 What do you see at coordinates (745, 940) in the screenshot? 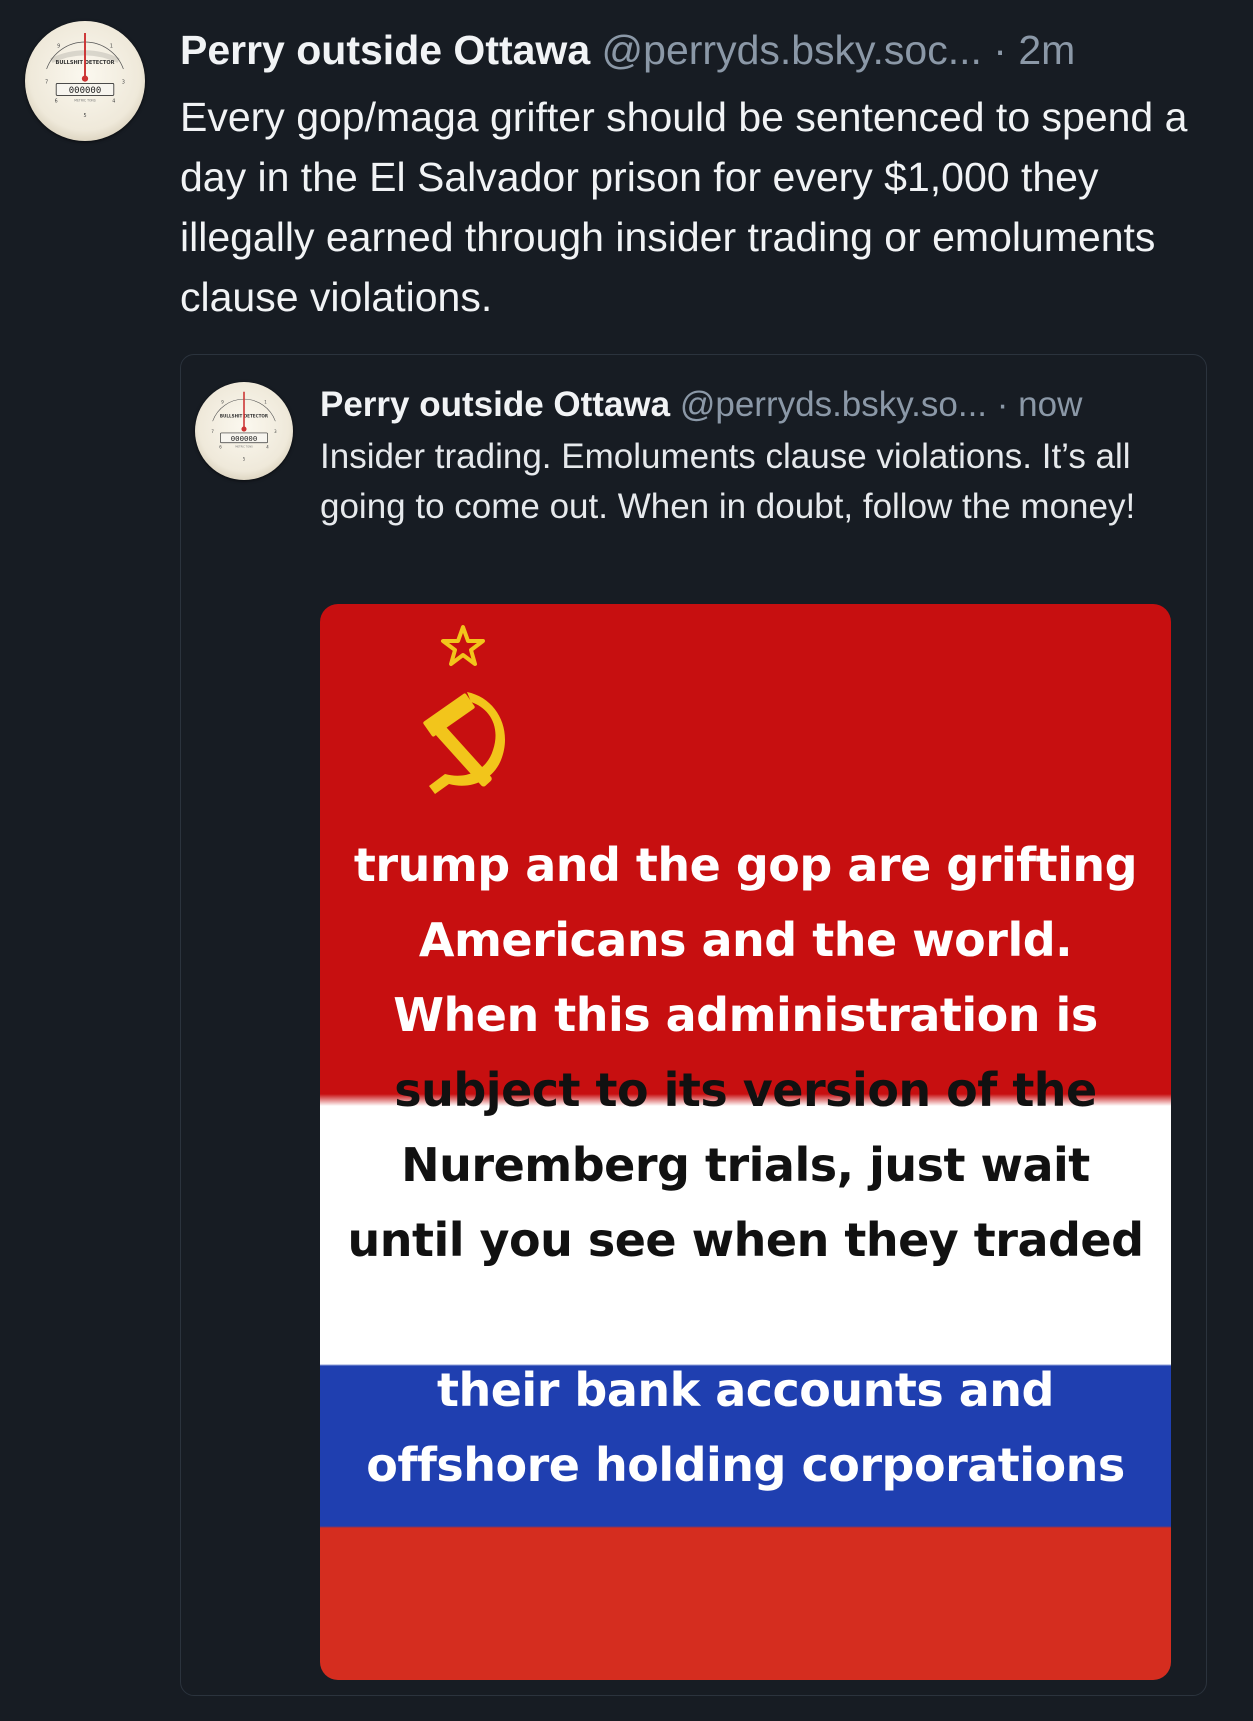
I see `meme-text-line: Americans and the world.` at bounding box center [745, 940].